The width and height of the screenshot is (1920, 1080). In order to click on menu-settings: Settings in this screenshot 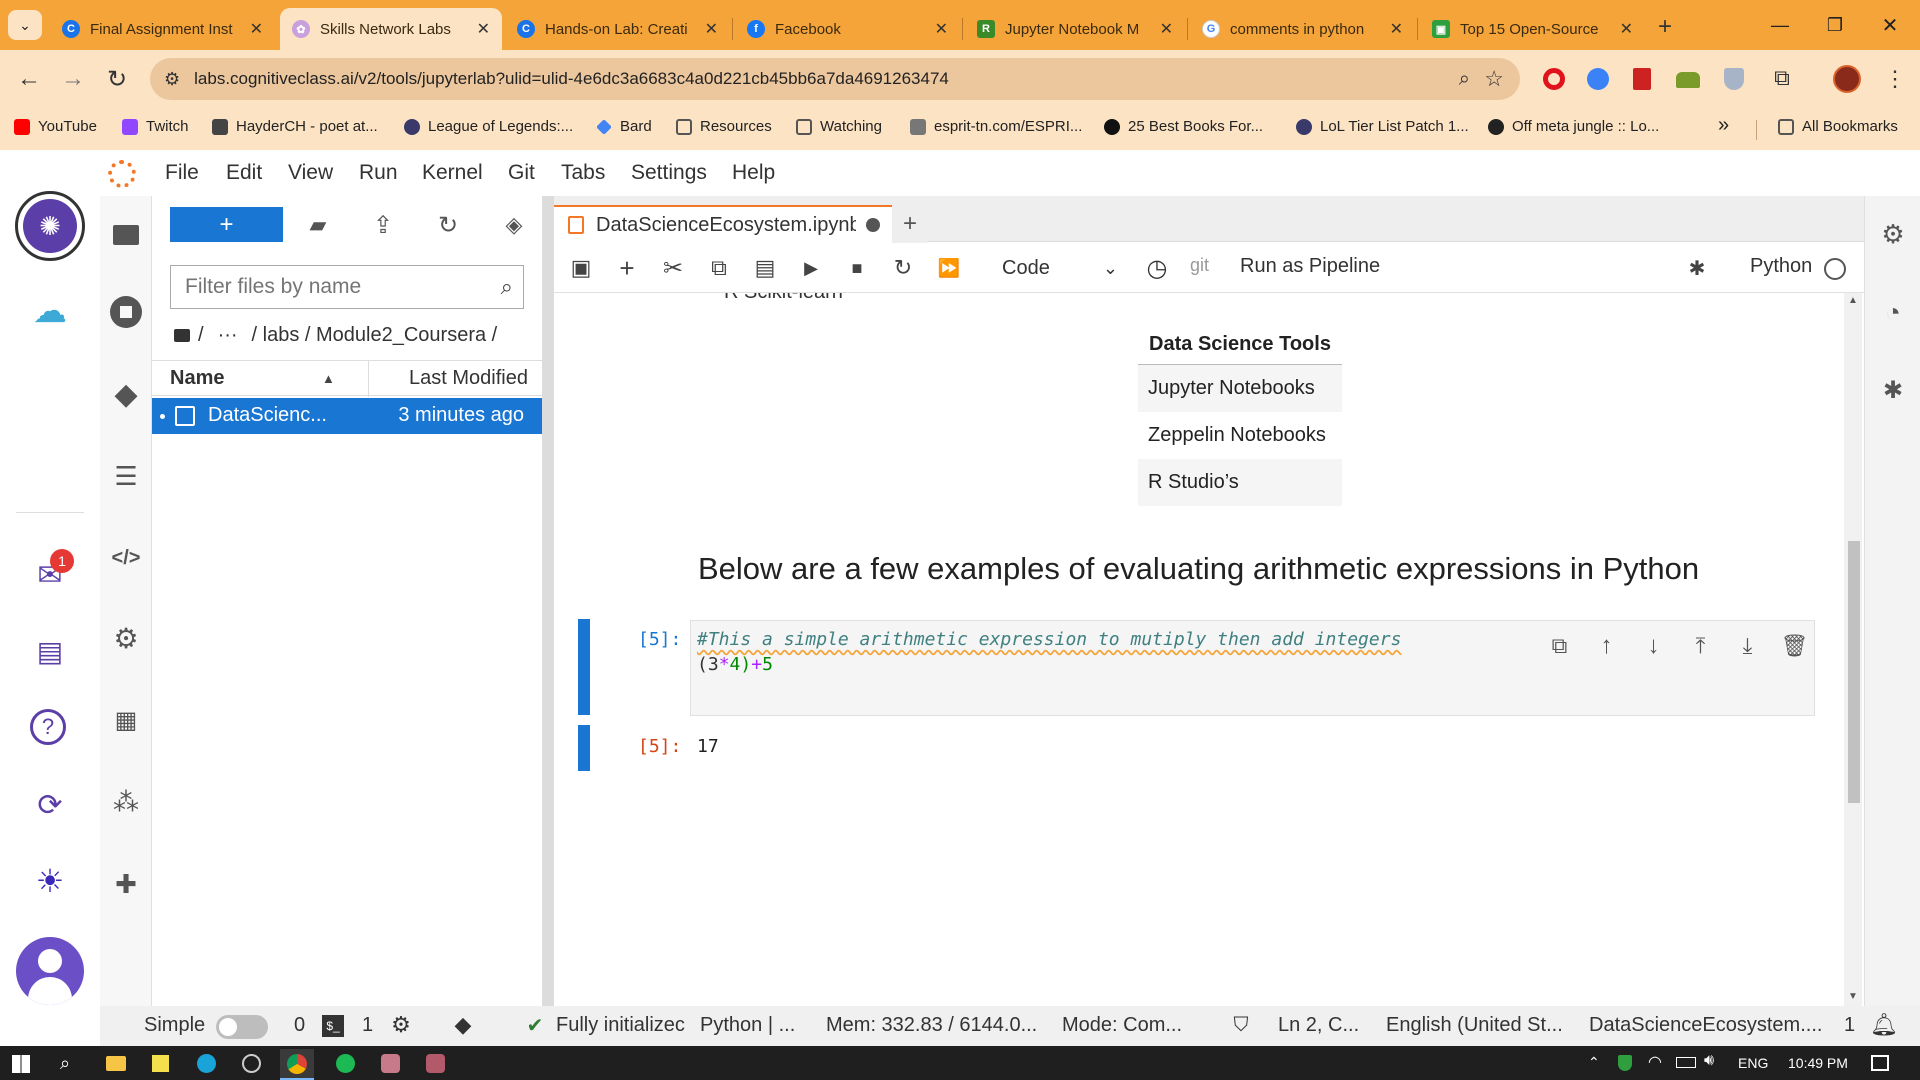, I will do `click(669, 173)`.